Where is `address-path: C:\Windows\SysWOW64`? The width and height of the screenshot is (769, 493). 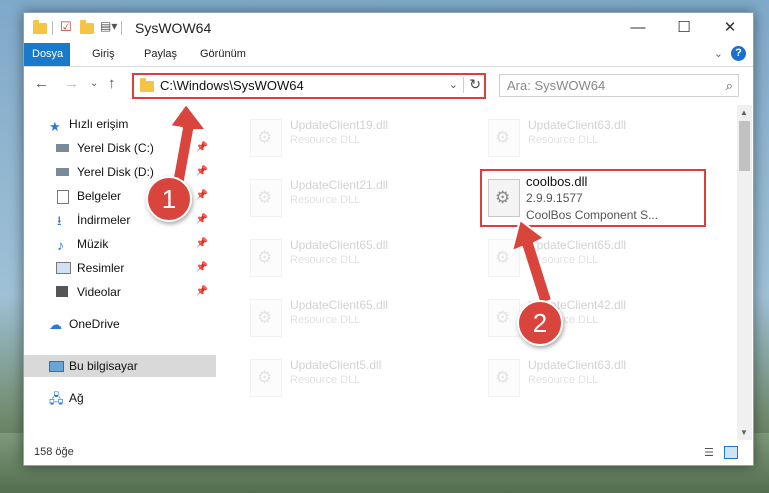 address-path: C:\Windows\SysWOW64 is located at coordinates (232, 85).